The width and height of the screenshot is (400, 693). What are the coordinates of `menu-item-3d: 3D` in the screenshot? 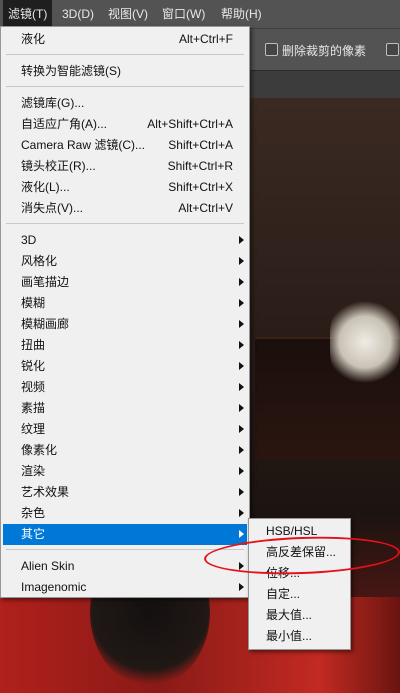 It's located at (125, 240).